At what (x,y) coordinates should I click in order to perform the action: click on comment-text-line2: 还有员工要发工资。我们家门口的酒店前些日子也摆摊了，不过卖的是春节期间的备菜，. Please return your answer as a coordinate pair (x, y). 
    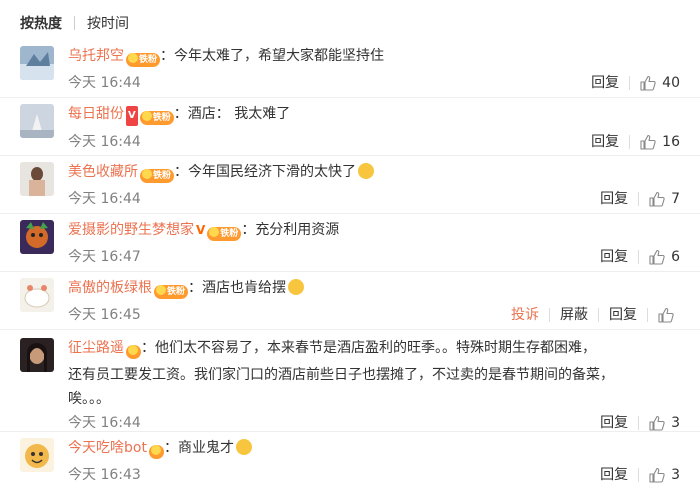
    Looking at the image, I should click on (341, 375).